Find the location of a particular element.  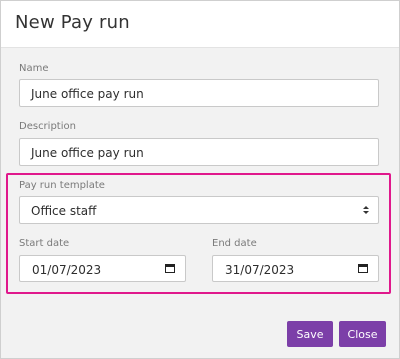

name-input-value: June office pay run is located at coordinates (87, 94).